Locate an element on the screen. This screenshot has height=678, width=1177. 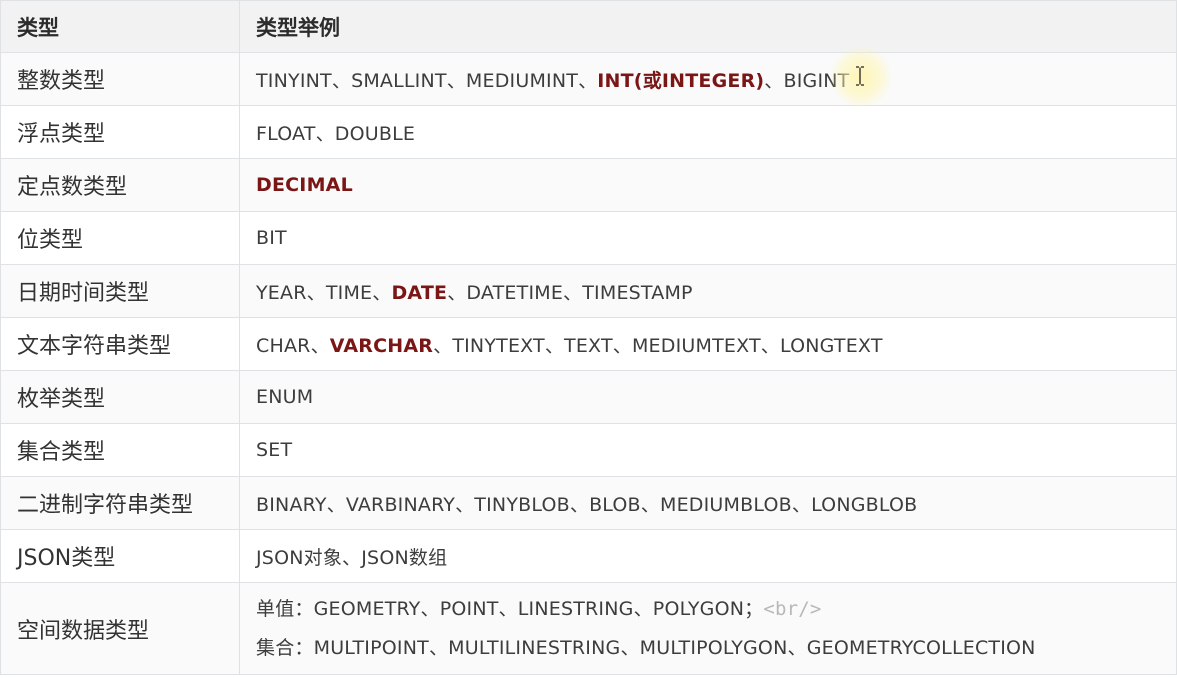
example-text: SET is located at coordinates (274, 450).